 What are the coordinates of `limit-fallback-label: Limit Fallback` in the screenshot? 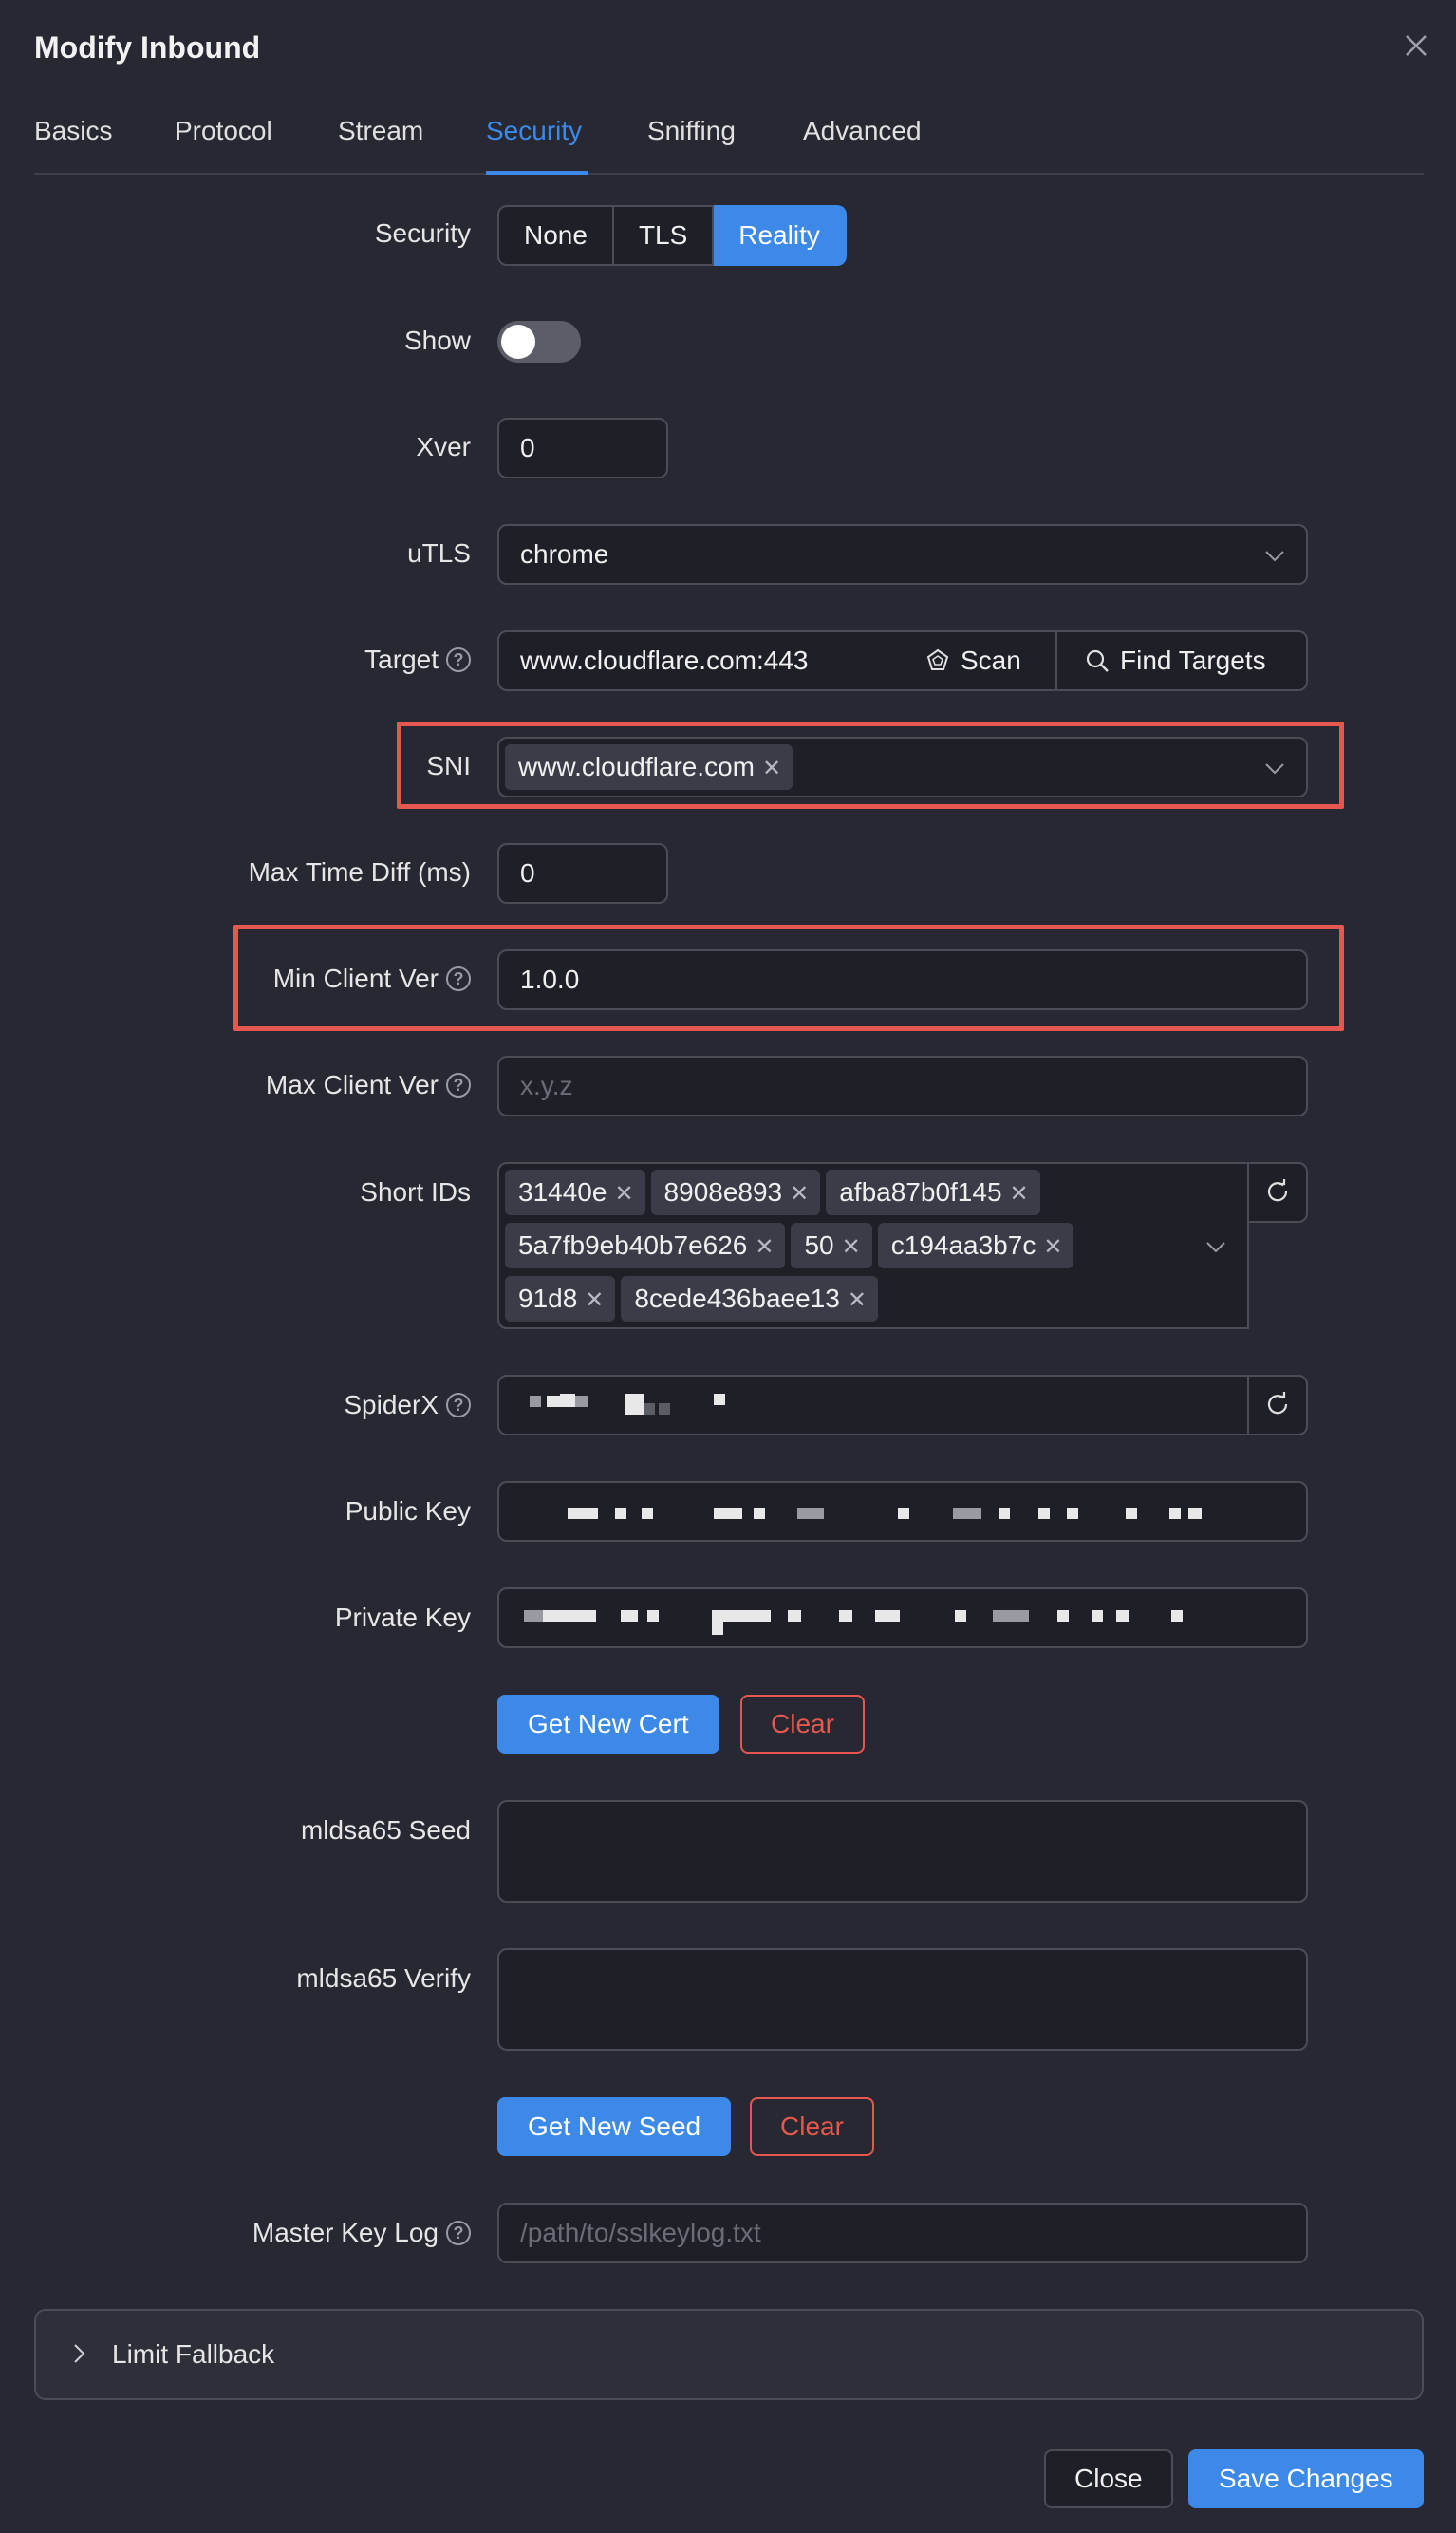 It's located at (194, 2354).